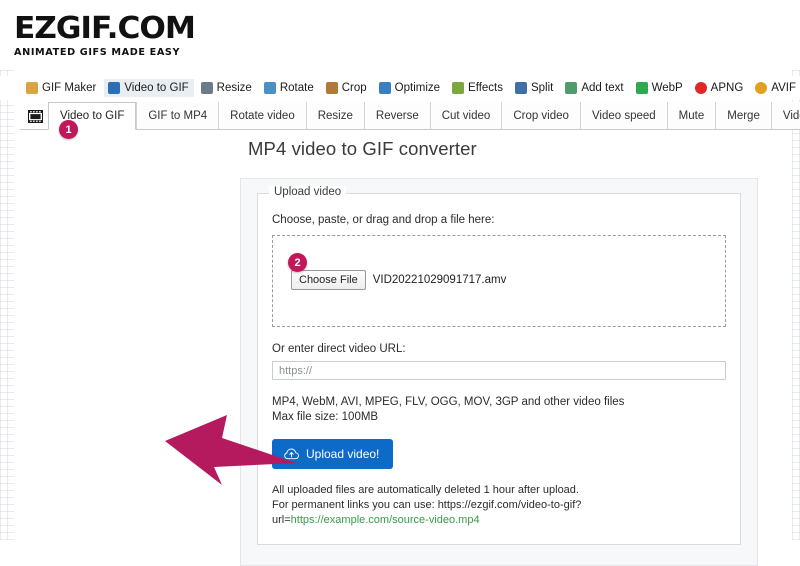  Describe the element at coordinates (69, 88) in the screenshot. I see `nav-item-label: GIF Maker` at that location.